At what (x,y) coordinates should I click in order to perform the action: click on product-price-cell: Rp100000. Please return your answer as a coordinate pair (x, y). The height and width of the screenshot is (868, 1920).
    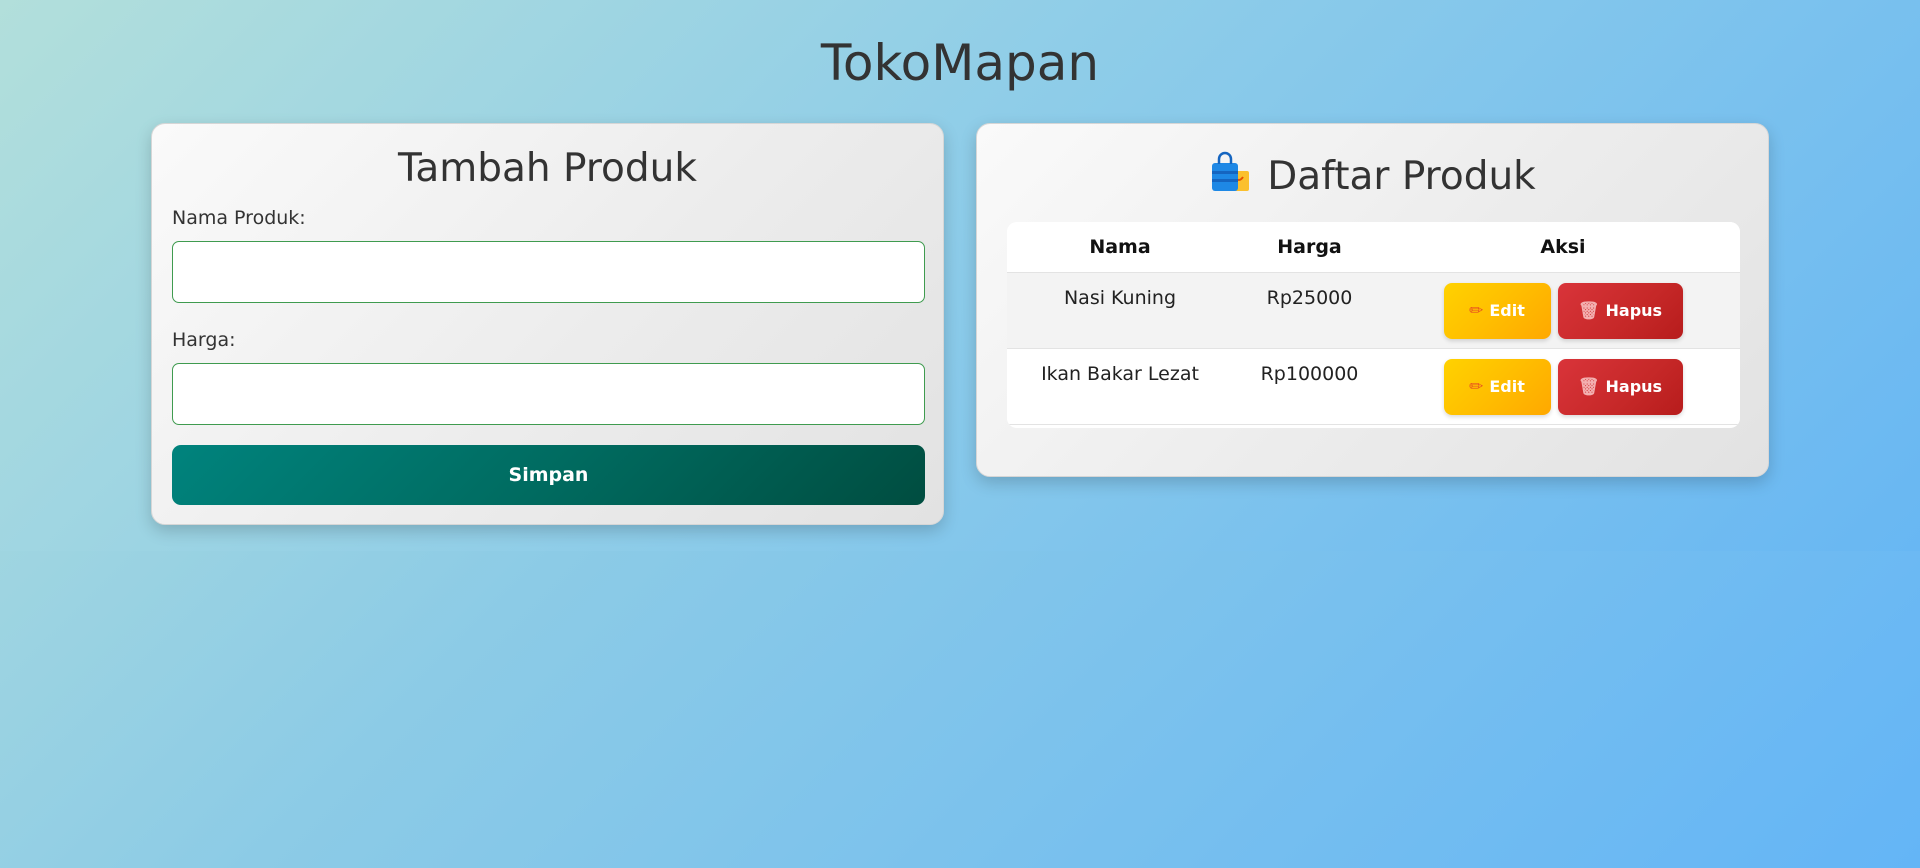
    Looking at the image, I should click on (1309, 386).